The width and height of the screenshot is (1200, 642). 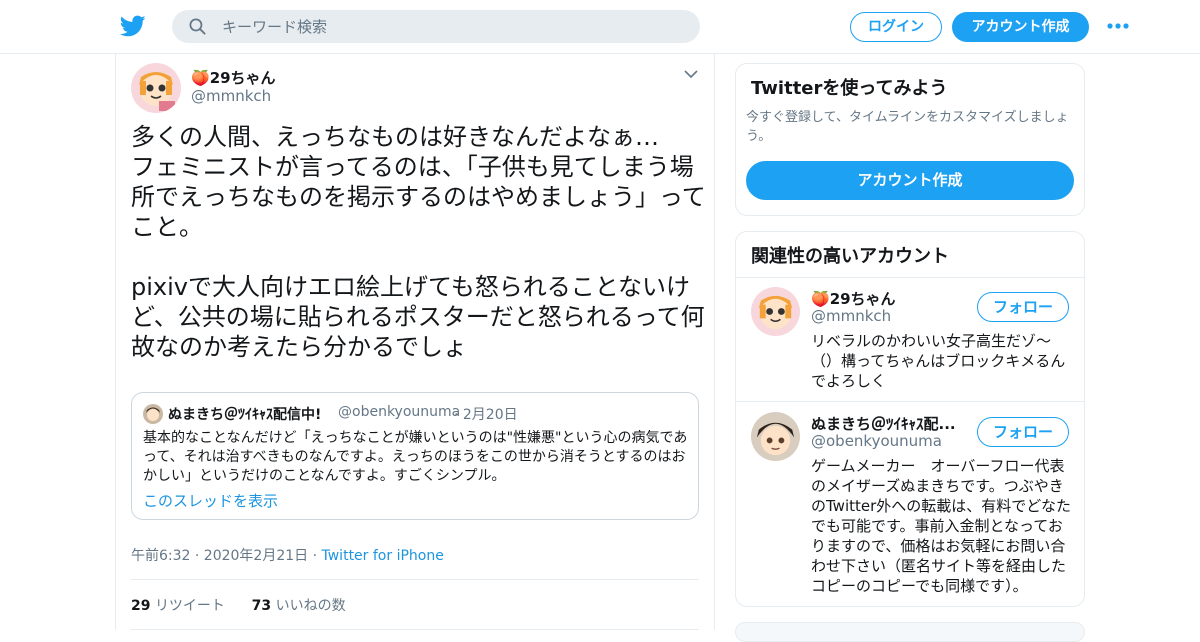 What do you see at coordinates (383, 556) in the screenshot?
I see `tweet-source: Twitter for iPhone` at bounding box center [383, 556].